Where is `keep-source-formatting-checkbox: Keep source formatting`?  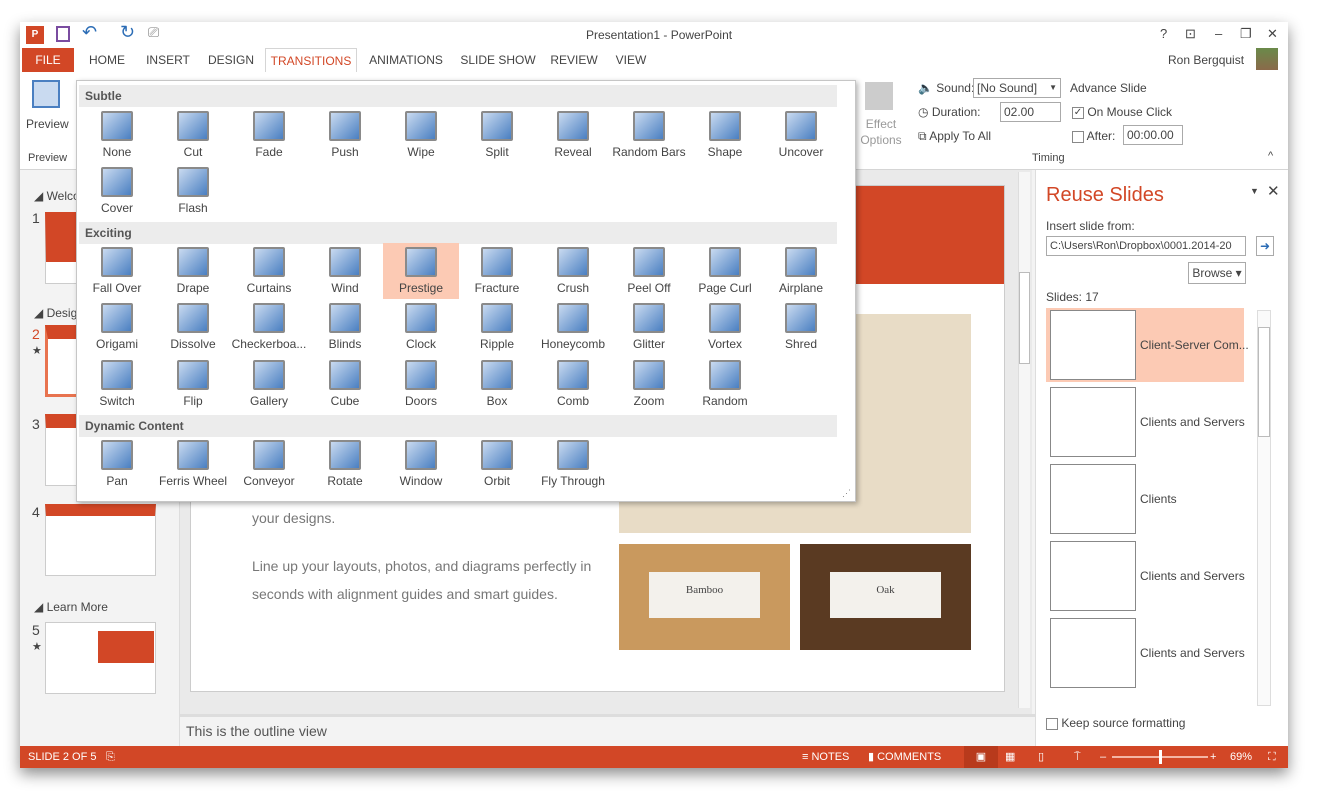
keep-source-formatting-checkbox: Keep source formatting is located at coordinates (1115, 723).